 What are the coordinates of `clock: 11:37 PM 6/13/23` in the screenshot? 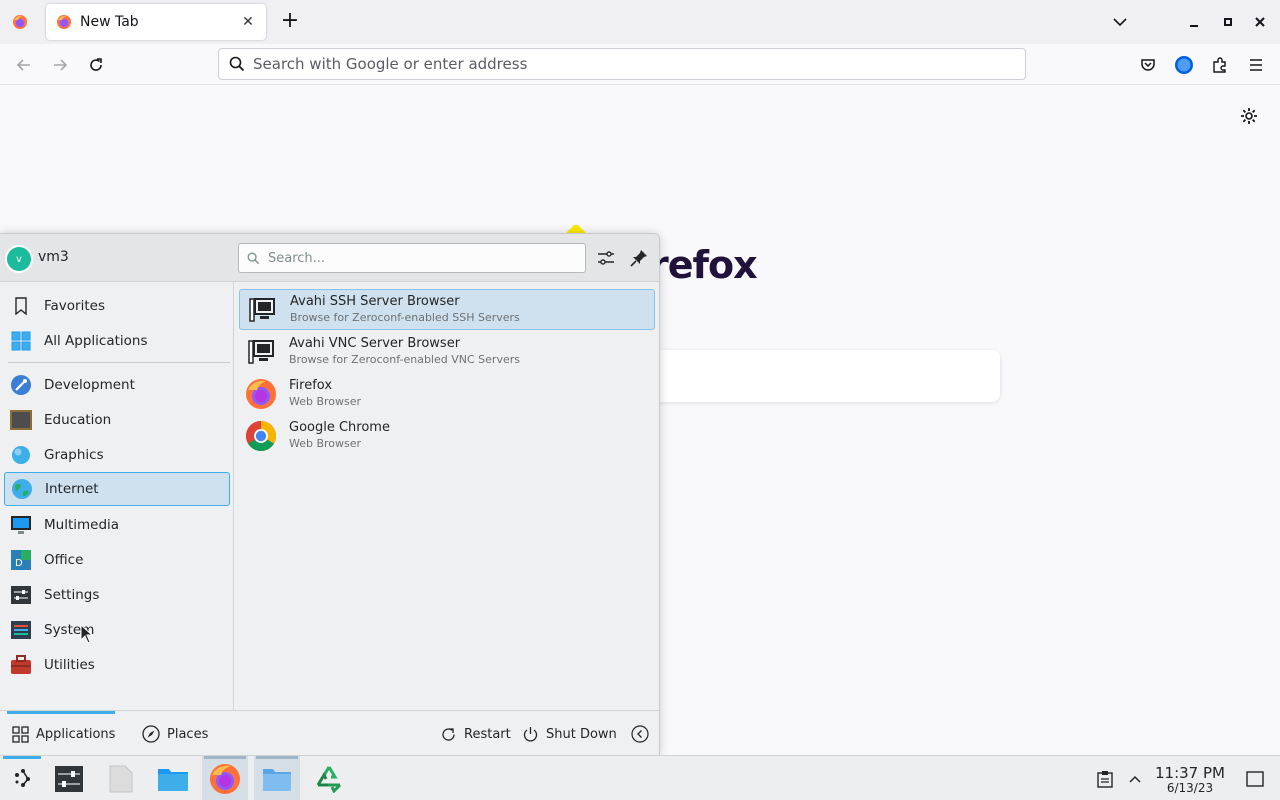 It's located at (1190, 780).